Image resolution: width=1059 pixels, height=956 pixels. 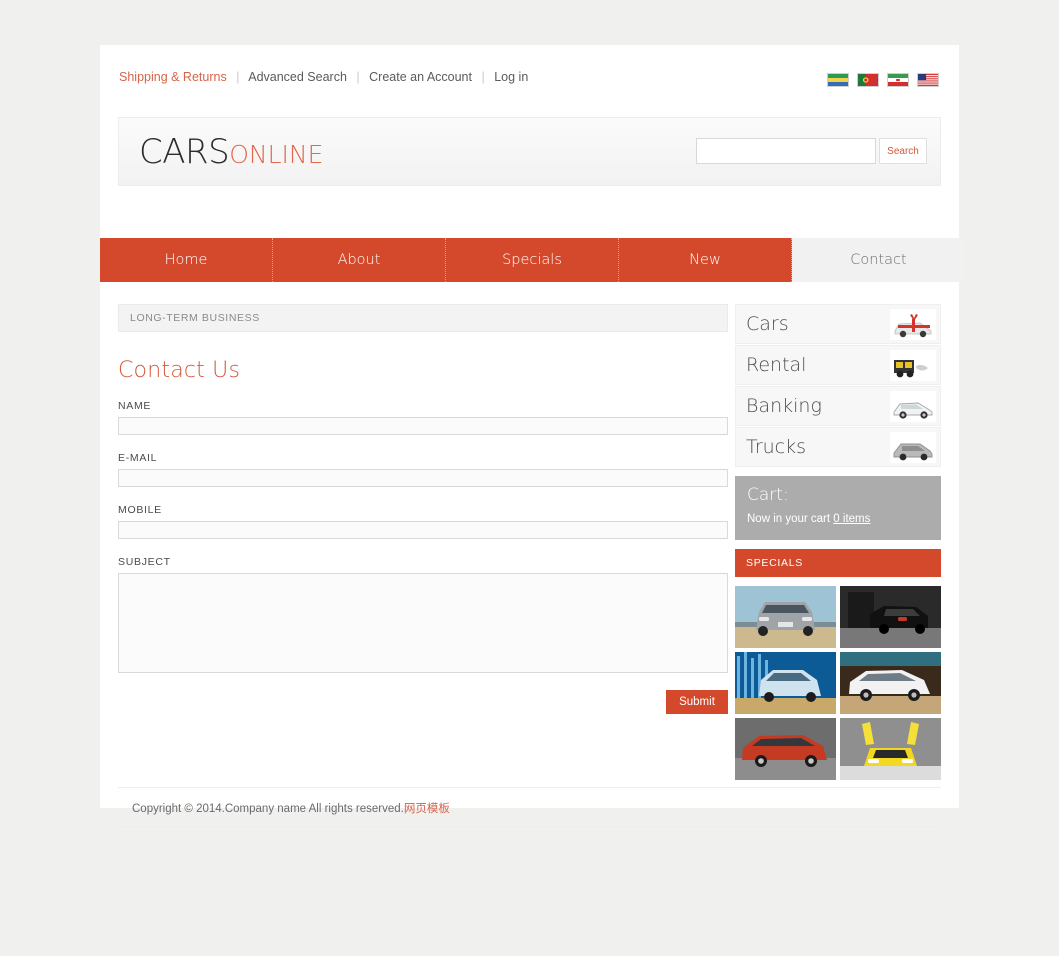 What do you see at coordinates (838, 508) in the screenshot?
I see `cart-widget: Cart: Now in your cart 0 items` at bounding box center [838, 508].